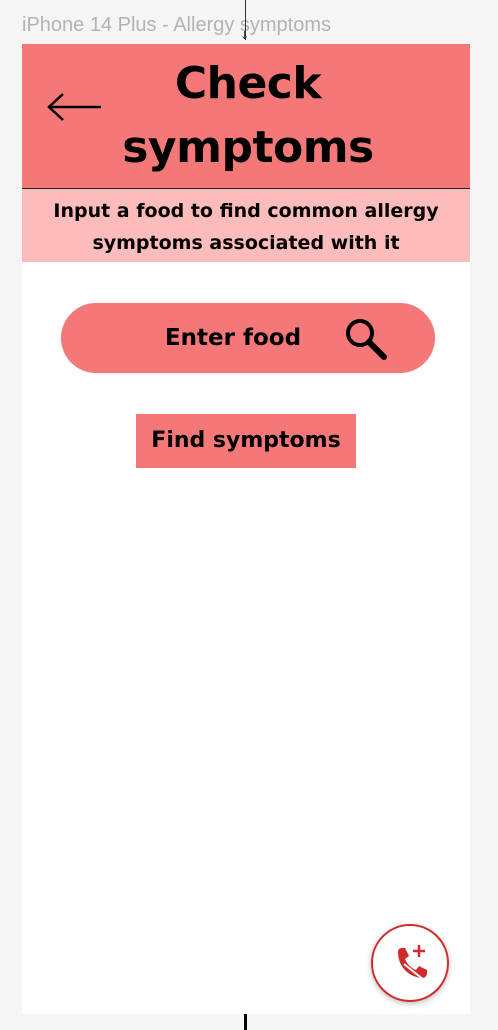 The image size is (498, 1030). I want to click on food-search-input: Enter food, so click(248, 338).